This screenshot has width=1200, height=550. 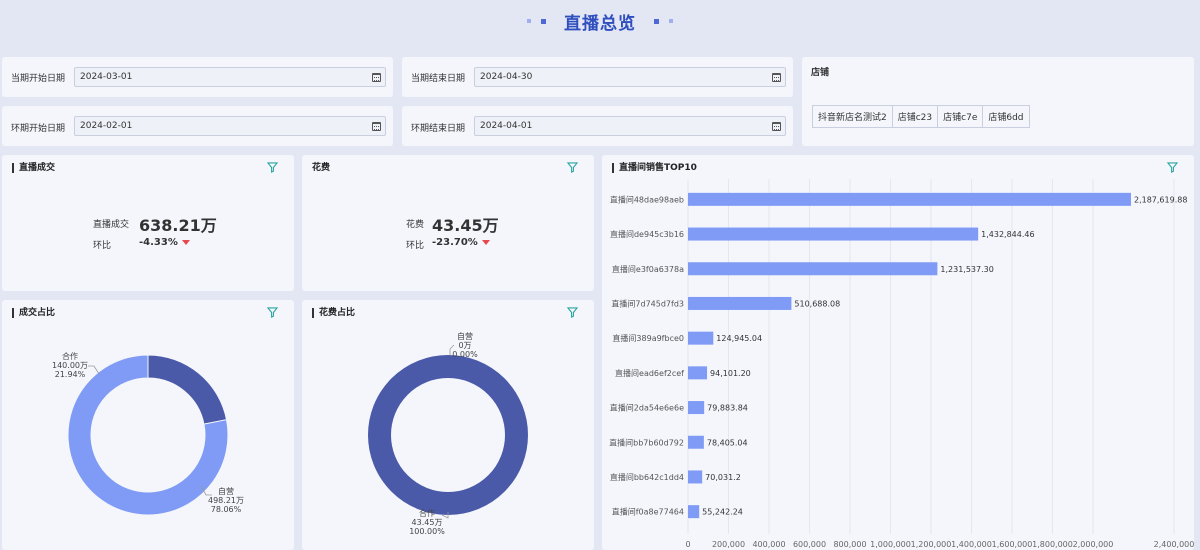 I want to click on prev-end-label: 环期结束日期, so click(x=438, y=129).